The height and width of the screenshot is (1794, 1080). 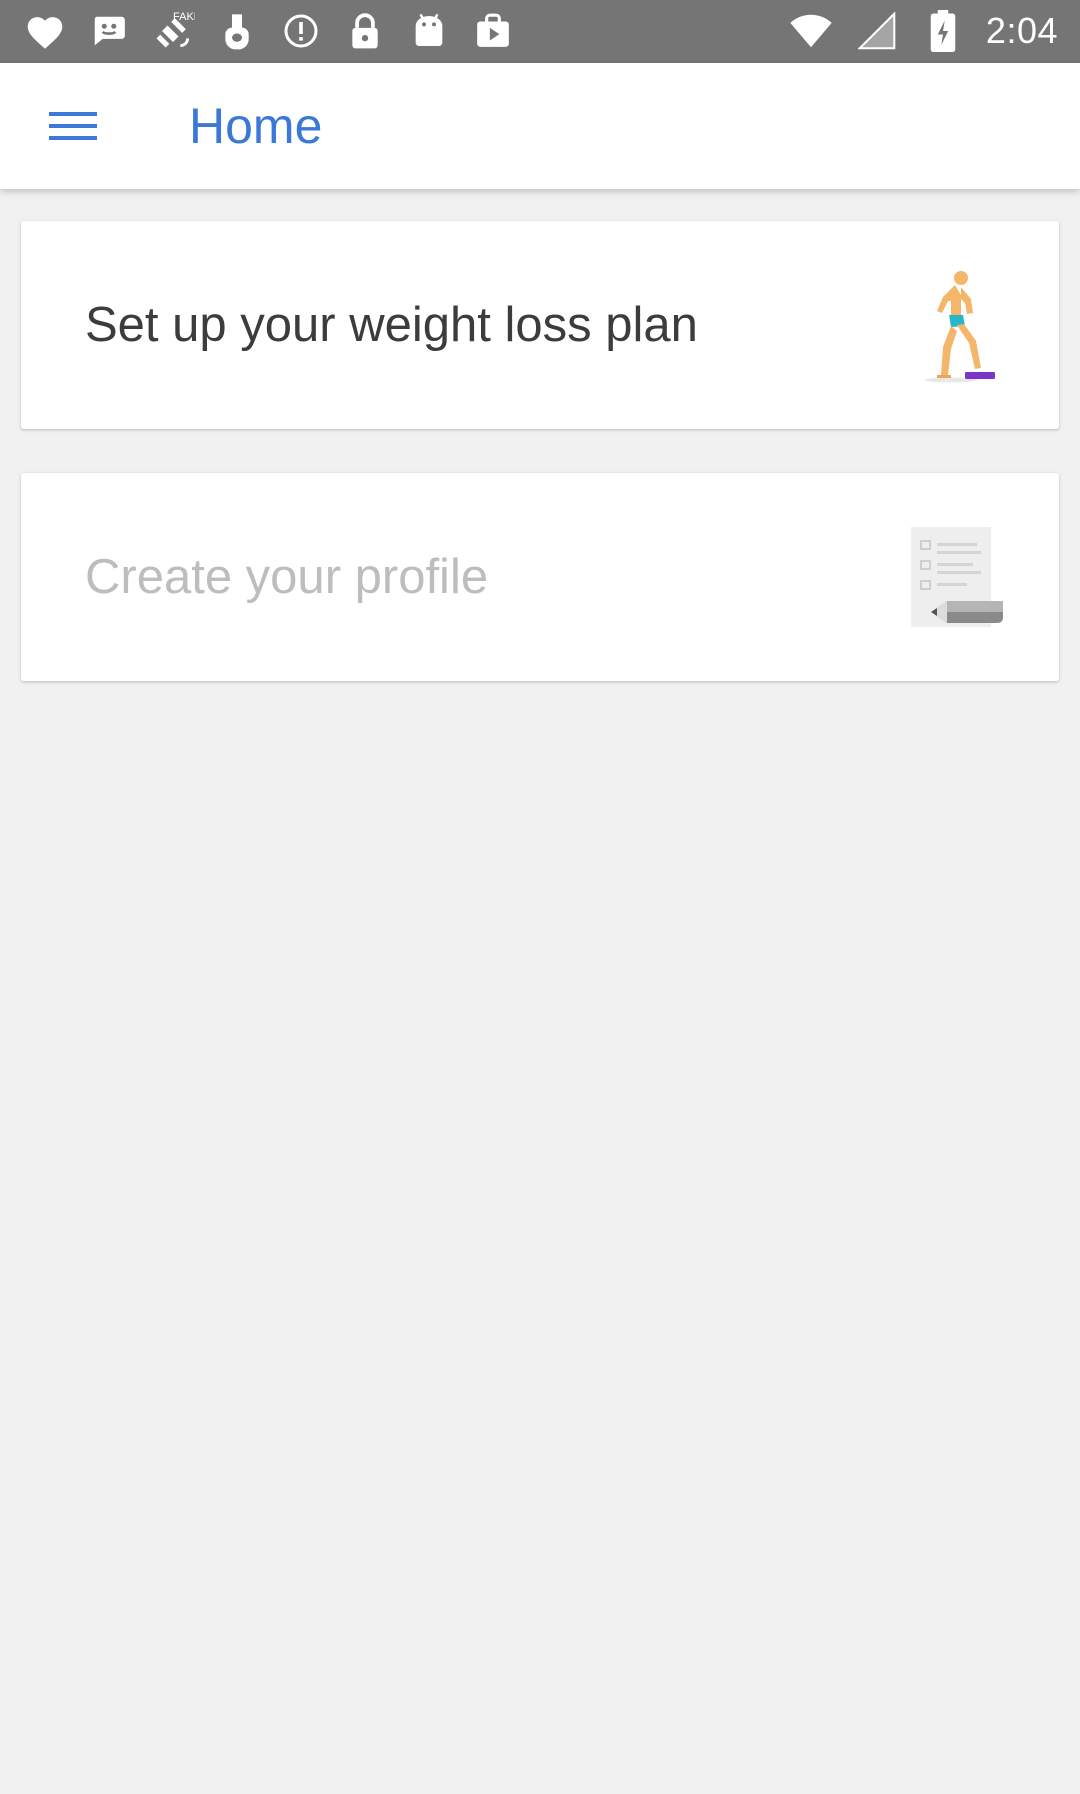 What do you see at coordinates (1021, 30) in the screenshot?
I see `status-time: 2:04` at bounding box center [1021, 30].